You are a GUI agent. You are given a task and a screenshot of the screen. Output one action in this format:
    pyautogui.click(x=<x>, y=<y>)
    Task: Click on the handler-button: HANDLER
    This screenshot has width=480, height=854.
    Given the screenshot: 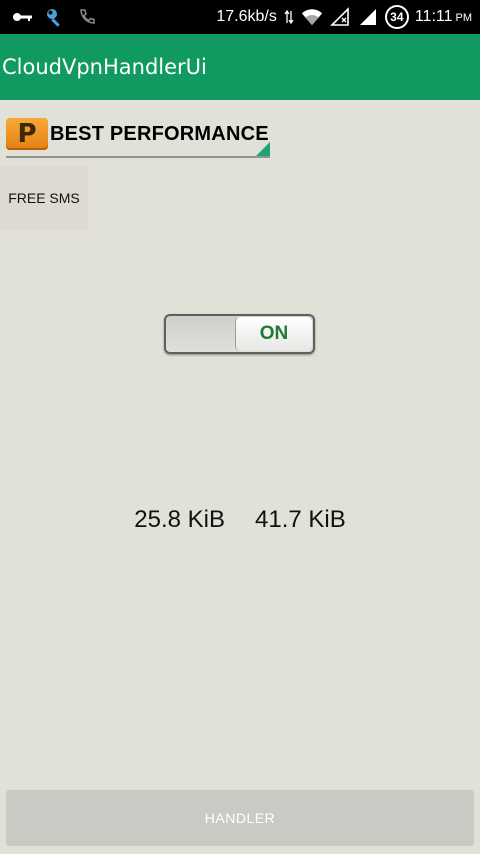 What is the action you would take?
    pyautogui.click(x=240, y=818)
    